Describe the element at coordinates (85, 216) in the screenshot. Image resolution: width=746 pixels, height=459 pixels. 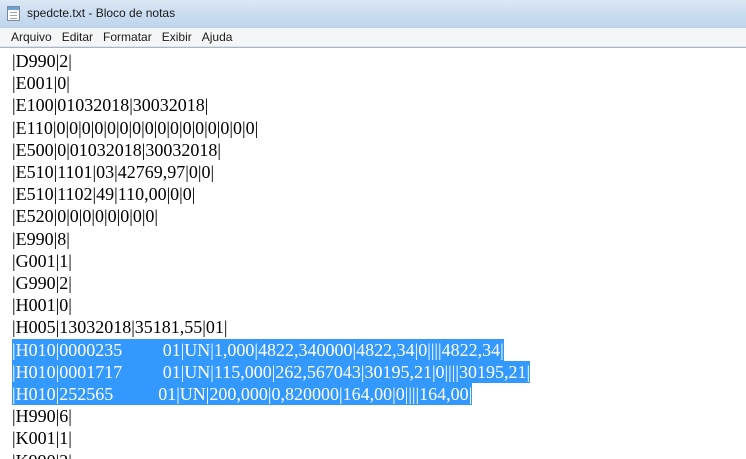
I see `text-line: |E520|0|0|0|0|0|0|0|0|` at that location.